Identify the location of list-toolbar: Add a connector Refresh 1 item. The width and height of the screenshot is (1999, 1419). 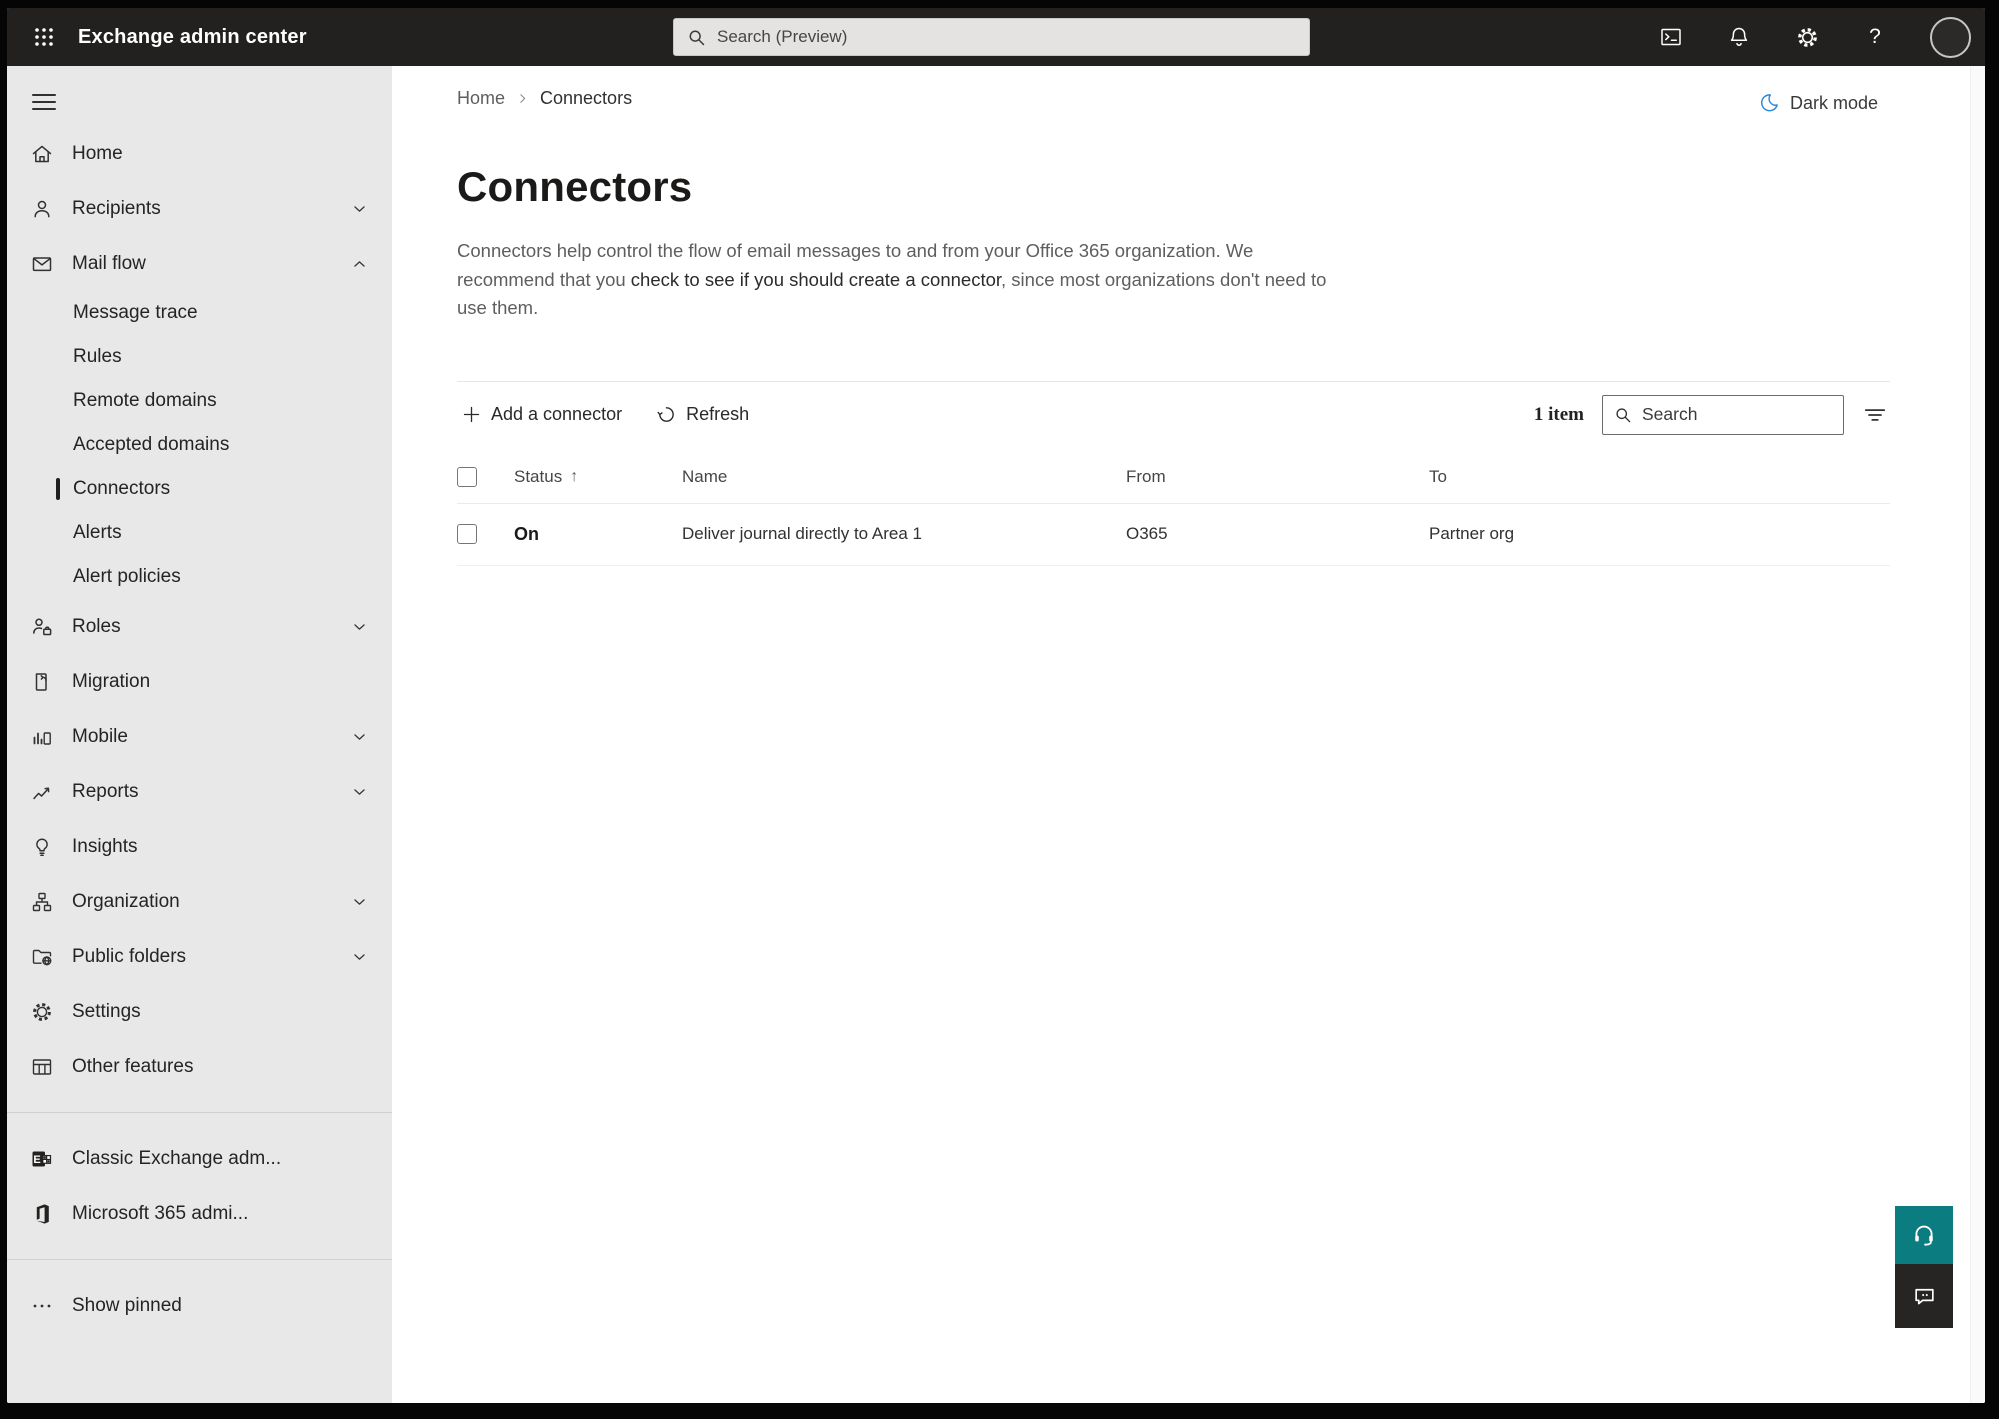
(1173, 415).